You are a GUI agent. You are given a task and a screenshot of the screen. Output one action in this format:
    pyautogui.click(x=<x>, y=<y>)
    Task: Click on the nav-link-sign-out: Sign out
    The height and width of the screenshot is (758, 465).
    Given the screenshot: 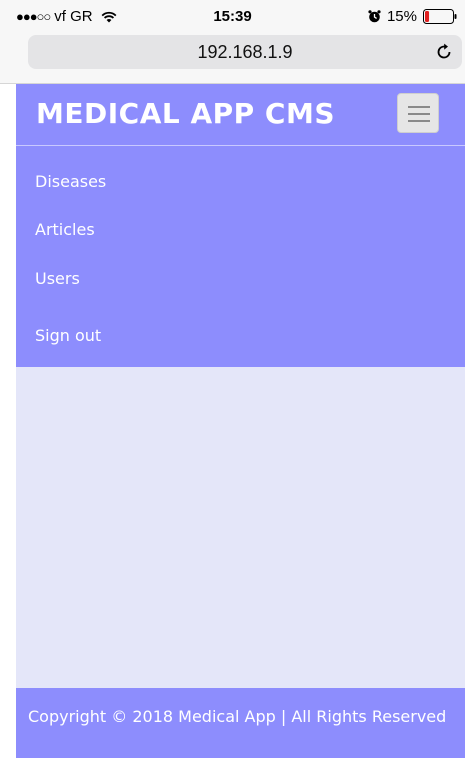 What is the action you would take?
    pyautogui.click(x=68, y=335)
    